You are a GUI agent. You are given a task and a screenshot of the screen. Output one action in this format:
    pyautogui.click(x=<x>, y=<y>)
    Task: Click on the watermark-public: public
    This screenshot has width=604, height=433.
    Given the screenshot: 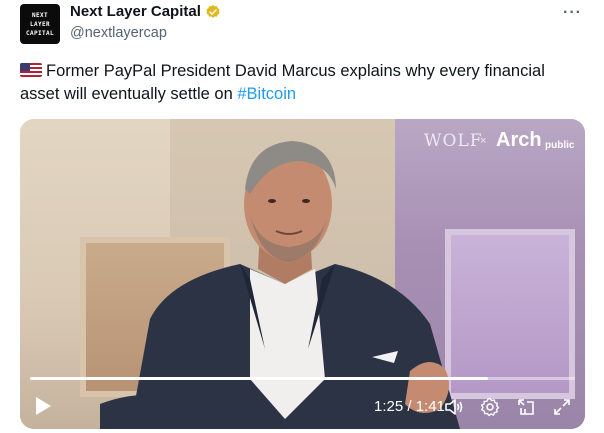 What is the action you would take?
    pyautogui.click(x=560, y=145)
    